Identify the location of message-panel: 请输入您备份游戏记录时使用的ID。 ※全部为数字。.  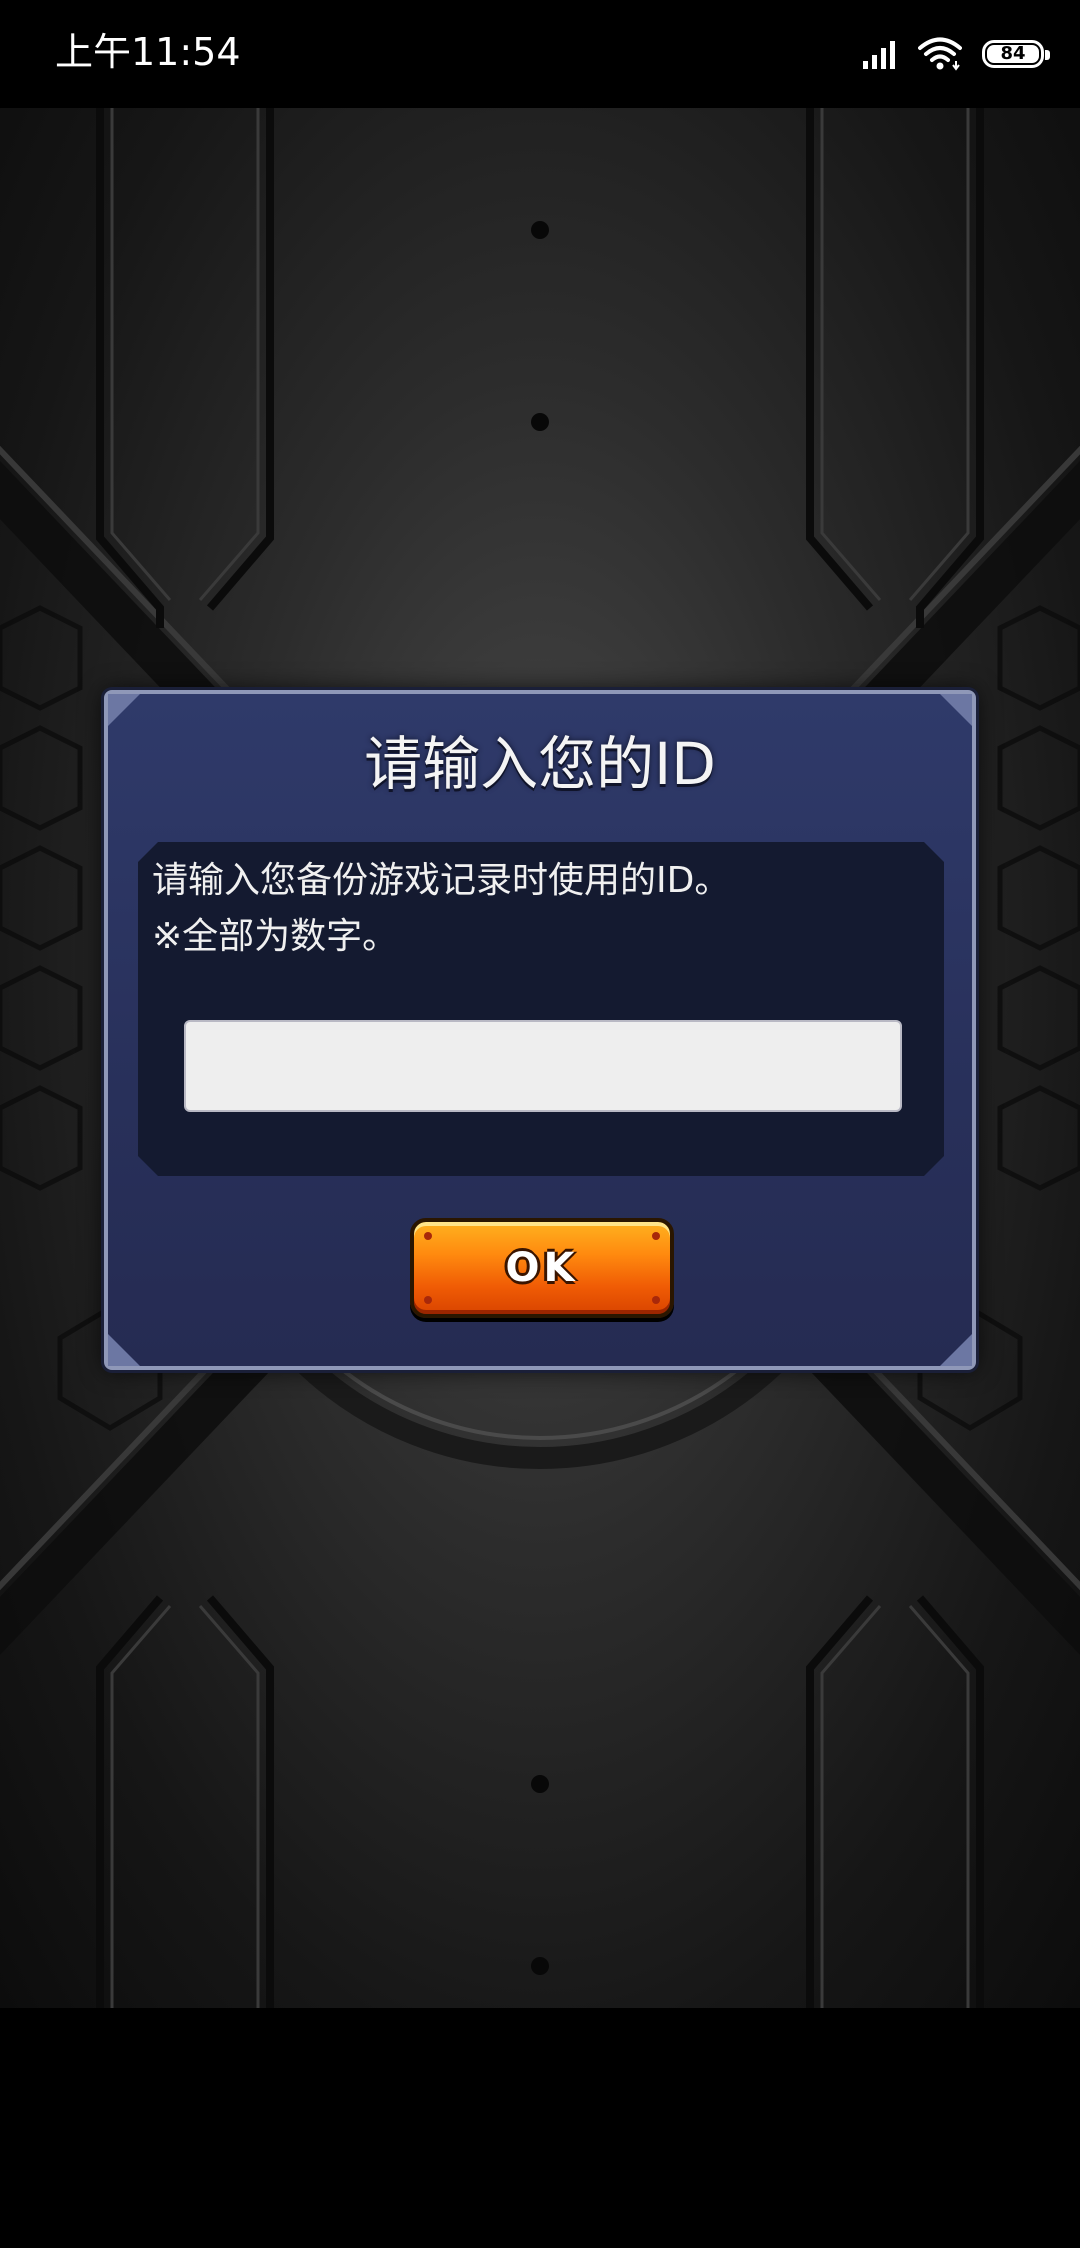
(541, 1009).